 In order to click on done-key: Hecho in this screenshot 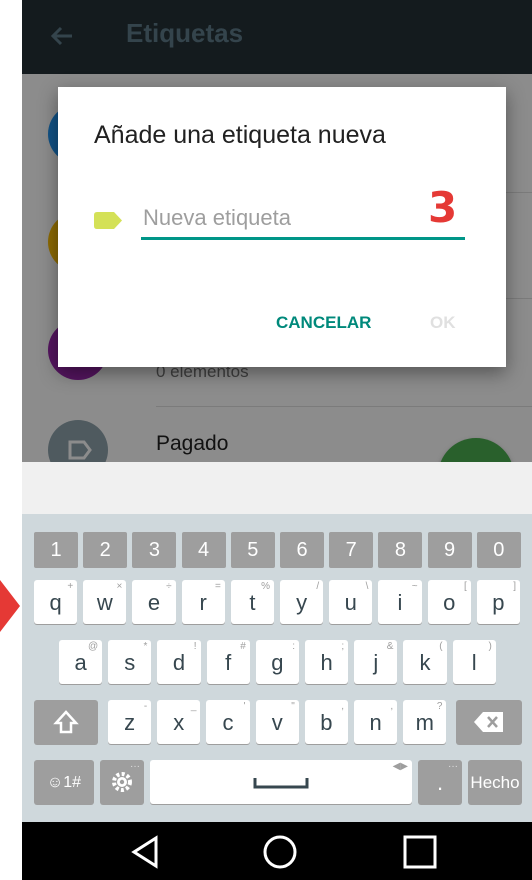, I will do `click(495, 782)`.